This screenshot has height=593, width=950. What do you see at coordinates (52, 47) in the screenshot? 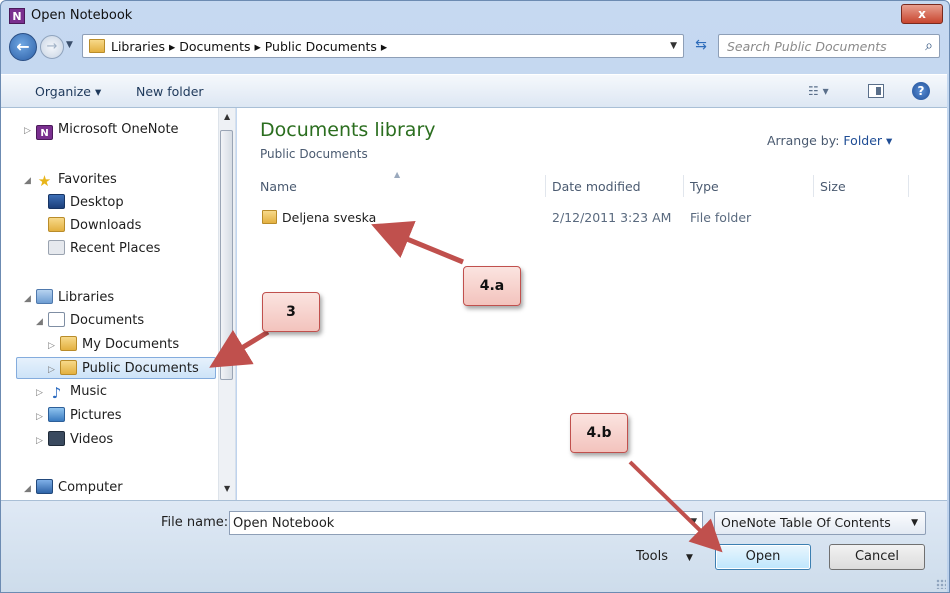
I see `forward-button: →` at bounding box center [52, 47].